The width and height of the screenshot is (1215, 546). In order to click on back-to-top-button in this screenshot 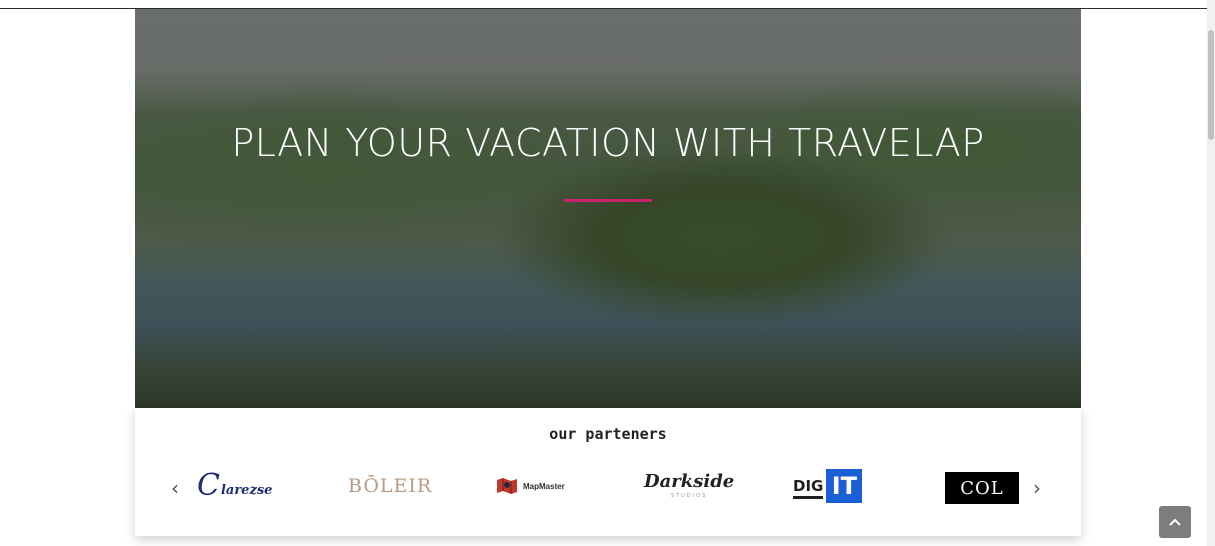, I will do `click(1175, 522)`.